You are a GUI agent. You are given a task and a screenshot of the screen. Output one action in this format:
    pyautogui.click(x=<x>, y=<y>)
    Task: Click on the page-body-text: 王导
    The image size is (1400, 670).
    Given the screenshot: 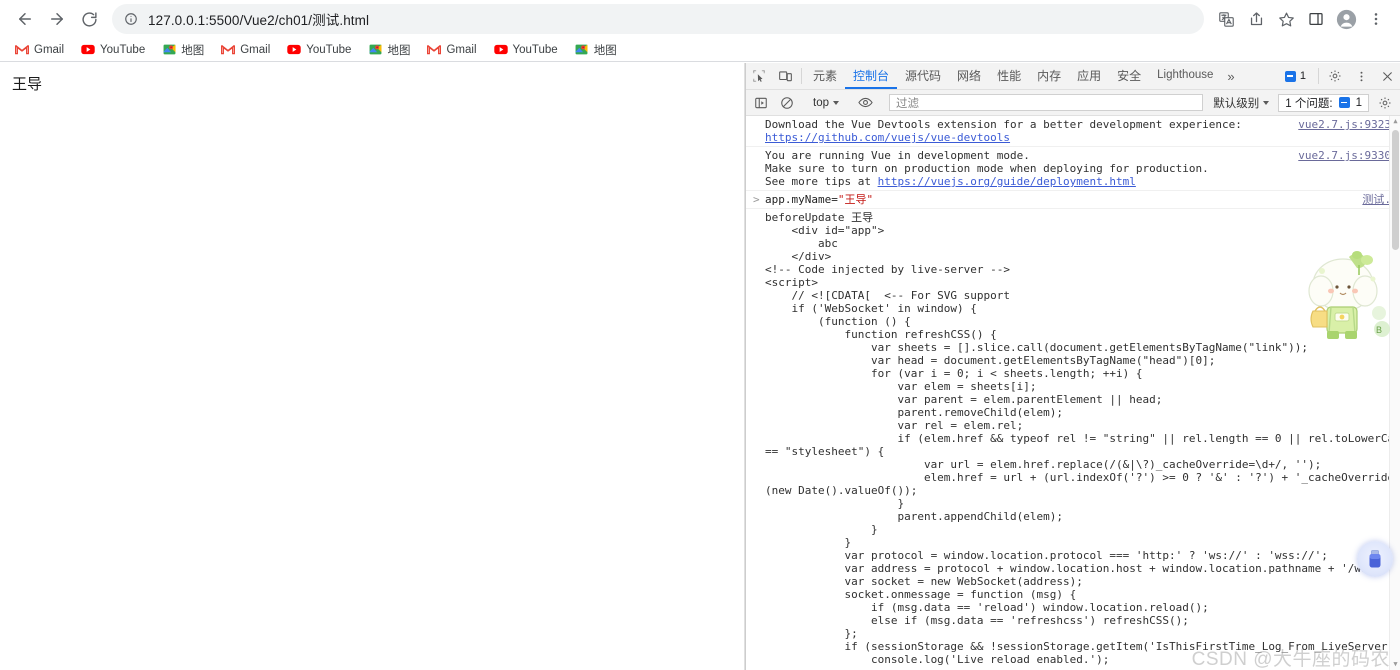 What is the action you would take?
    pyautogui.click(x=27, y=85)
    